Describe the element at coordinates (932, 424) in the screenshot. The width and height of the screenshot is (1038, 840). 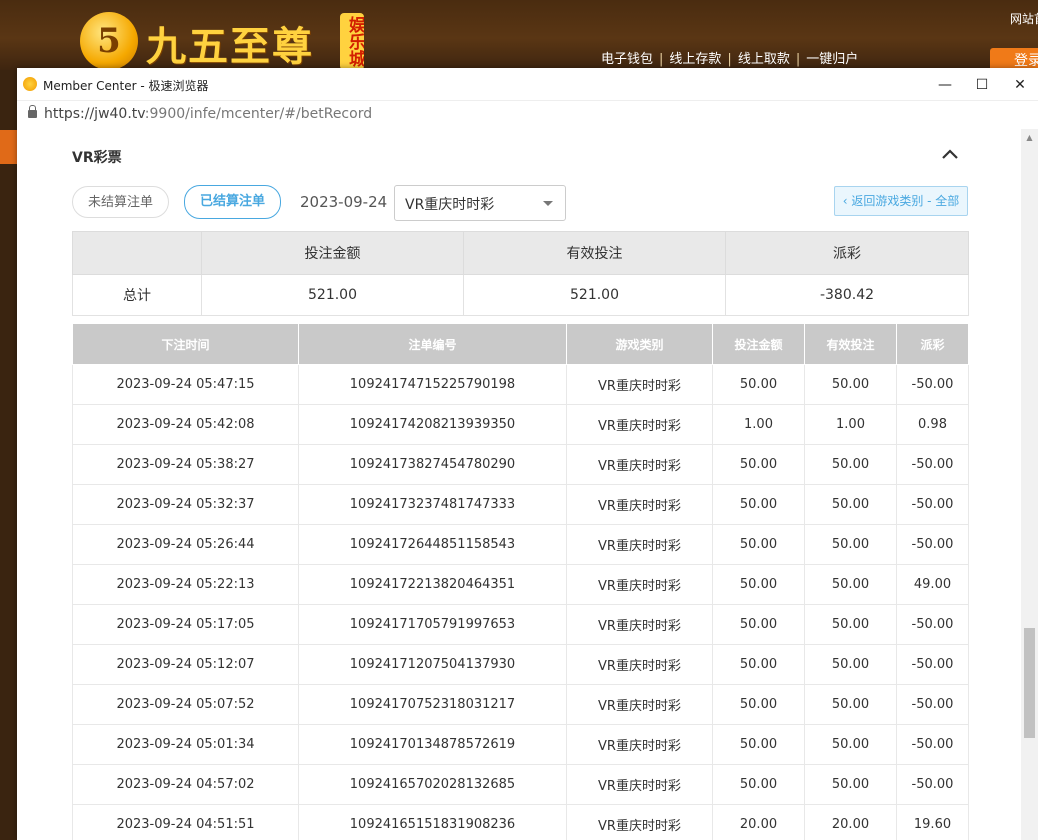
I see `payout-cell: 0.98` at that location.